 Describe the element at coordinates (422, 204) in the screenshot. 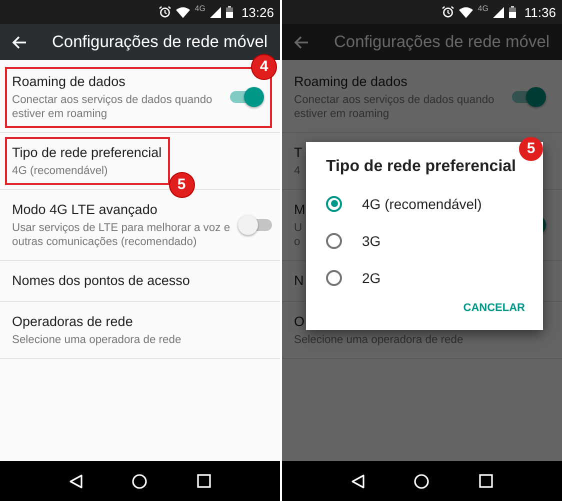

I see `option-label: 4G (recomendável)` at that location.